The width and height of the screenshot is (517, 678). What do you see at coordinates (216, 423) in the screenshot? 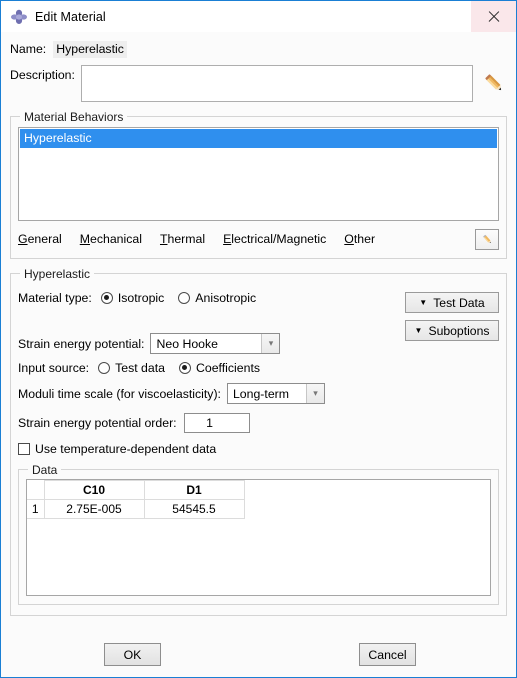
I see `potential-order-input: 1` at bounding box center [216, 423].